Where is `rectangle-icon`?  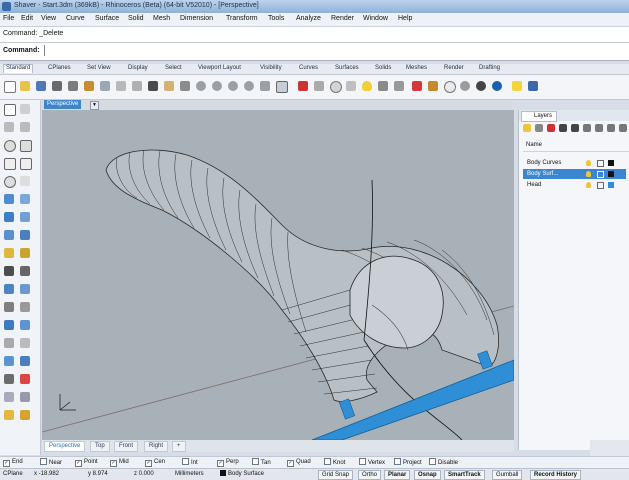 rectangle-icon is located at coordinates (10, 164).